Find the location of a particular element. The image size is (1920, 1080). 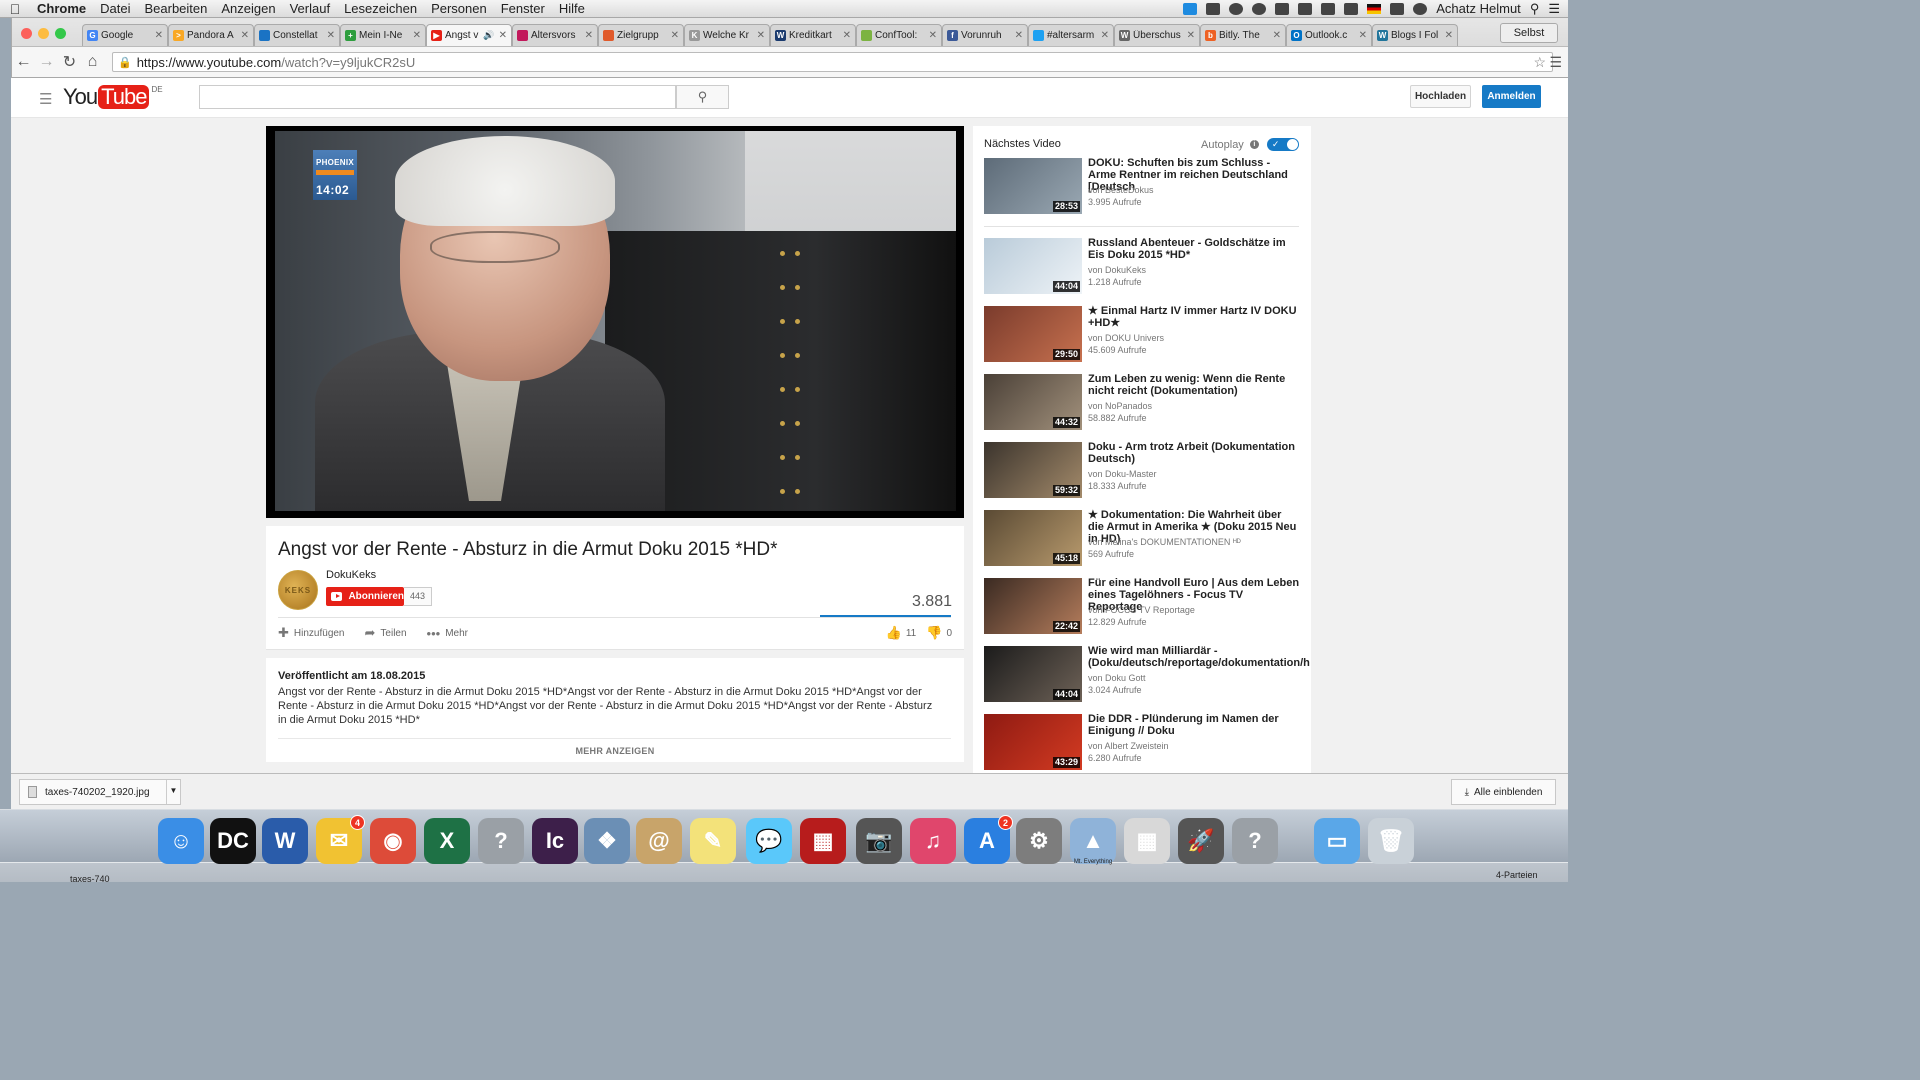

tab-3: + Mein I-Ne ✕ is located at coordinates (383, 35).